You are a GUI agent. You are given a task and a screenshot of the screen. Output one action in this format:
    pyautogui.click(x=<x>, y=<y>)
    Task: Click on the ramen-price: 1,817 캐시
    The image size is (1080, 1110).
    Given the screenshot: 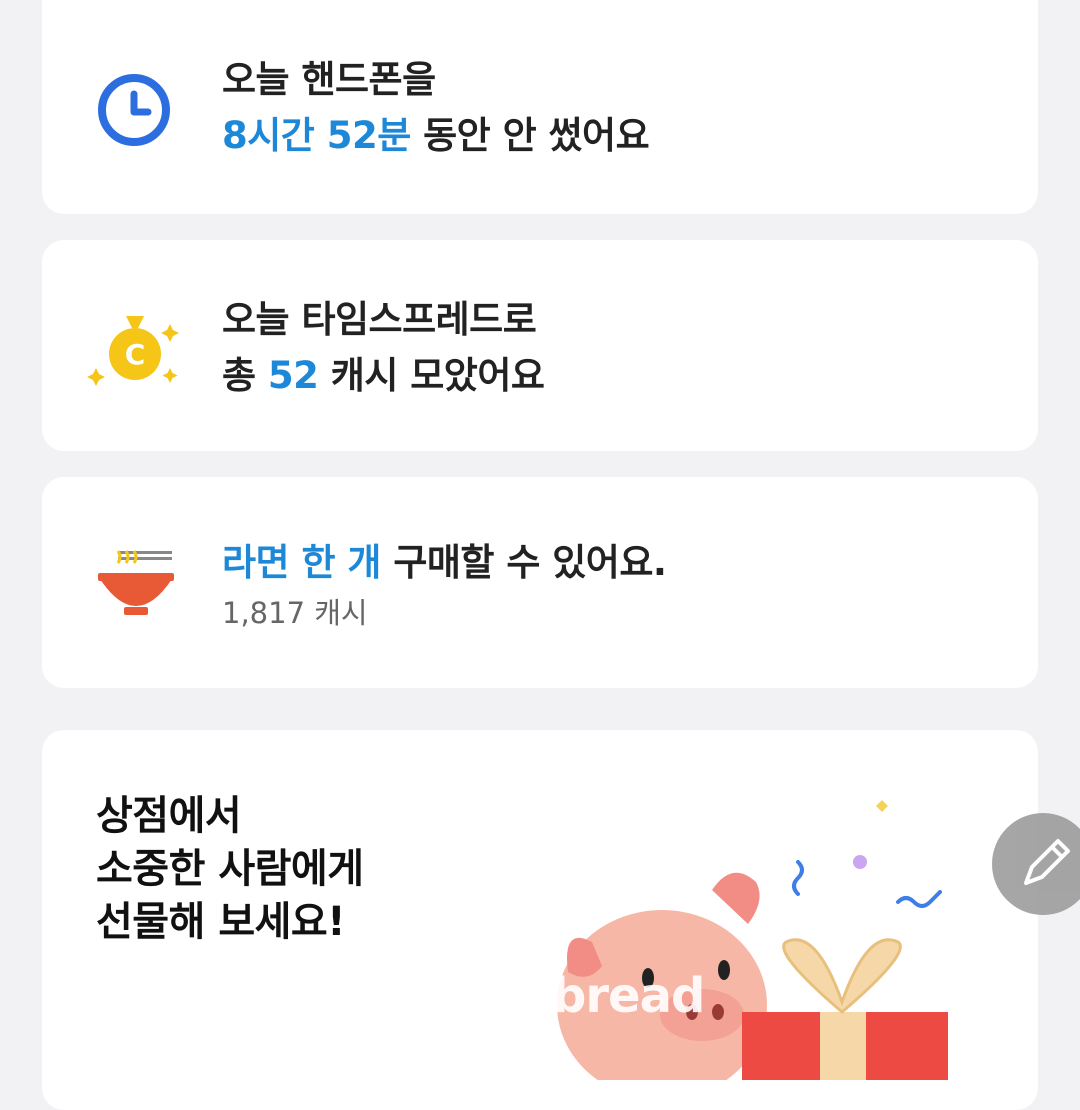 What is the action you would take?
    pyautogui.click(x=295, y=613)
    